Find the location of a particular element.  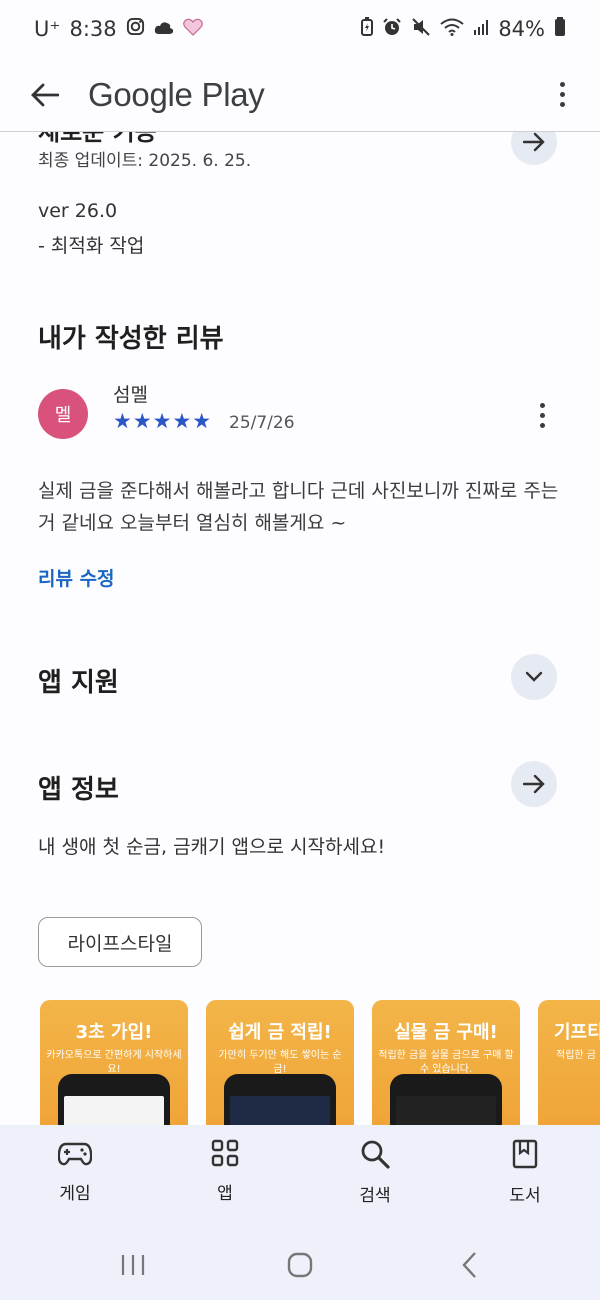

my-review-heading: 내가 작성한 리뷰 is located at coordinates (131, 339).